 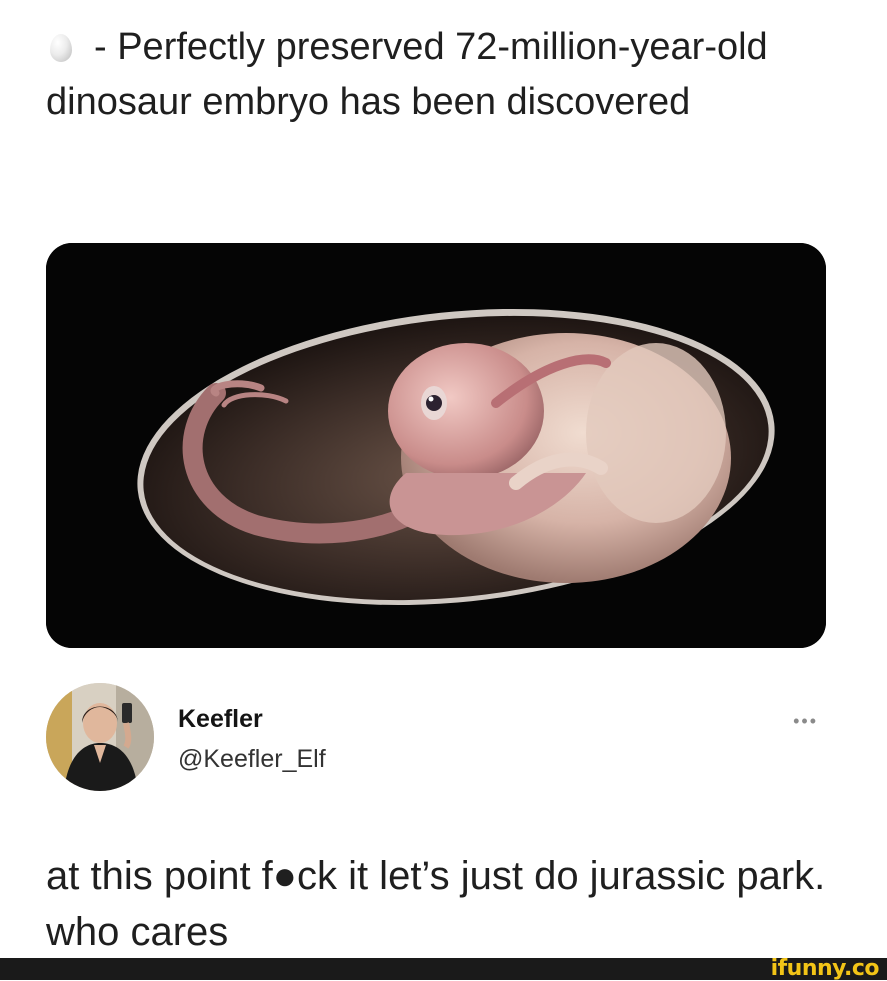 What do you see at coordinates (441, 739) in the screenshot?
I see `tweet-author: Keefler @Keefler_Elf •••` at bounding box center [441, 739].